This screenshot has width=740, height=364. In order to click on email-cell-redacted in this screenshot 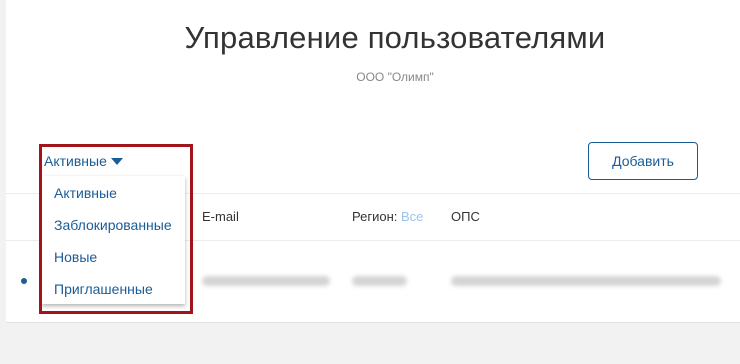, I will do `click(266, 281)`.